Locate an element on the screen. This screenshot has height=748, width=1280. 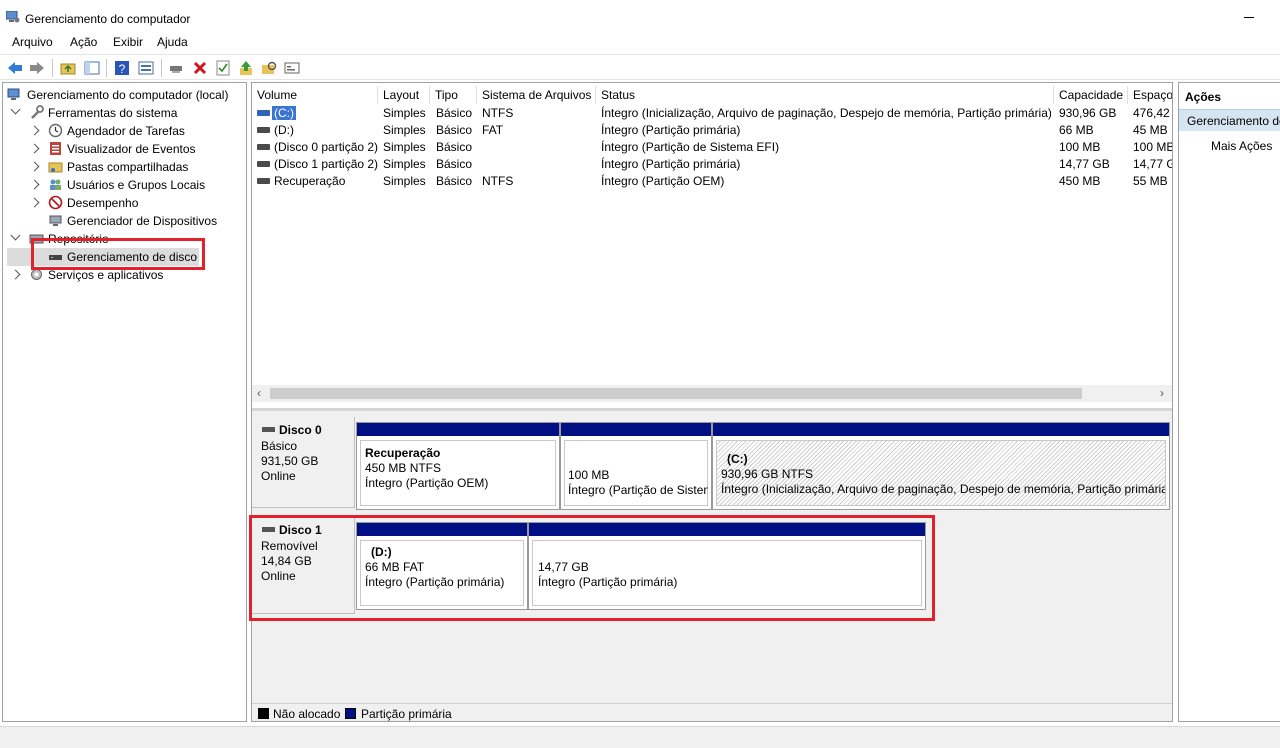
properties-view-icon is located at coordinates (146, 68).